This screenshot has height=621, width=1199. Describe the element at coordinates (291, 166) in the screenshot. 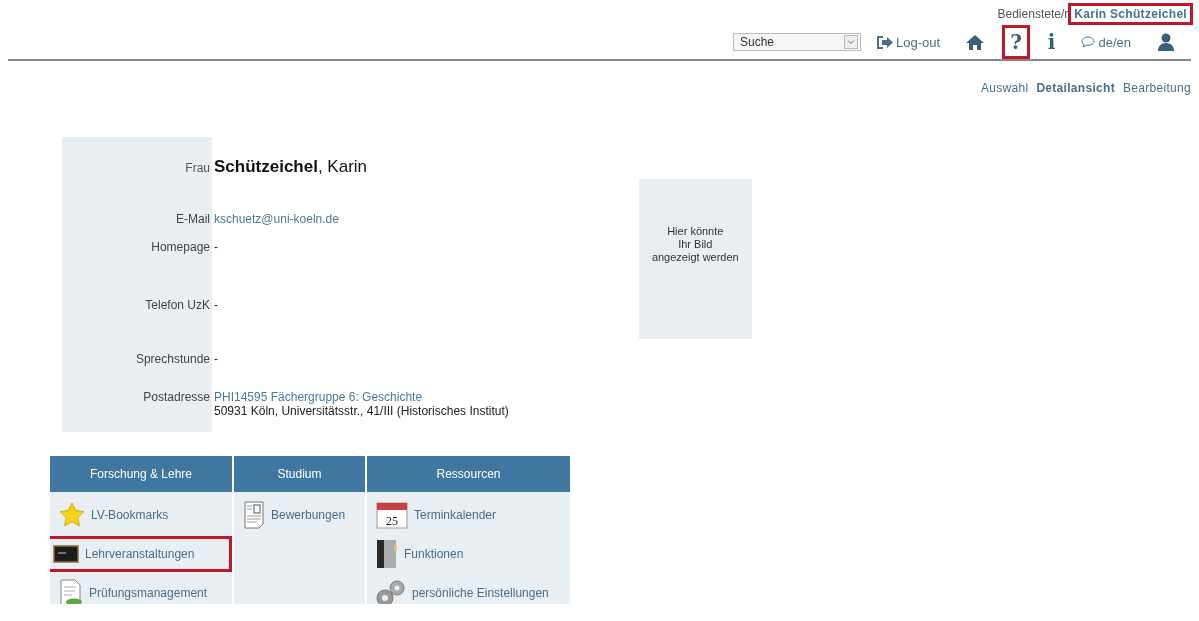

I see `person-name: Schützeichel, Karin` at that location.